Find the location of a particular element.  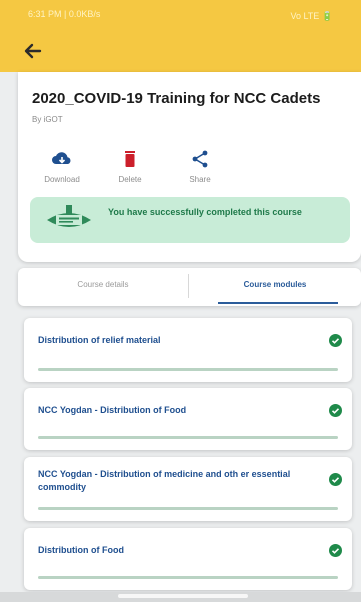

module-title: NCC Yogdan - Distribution of Food is located at coordinates (112, 410).